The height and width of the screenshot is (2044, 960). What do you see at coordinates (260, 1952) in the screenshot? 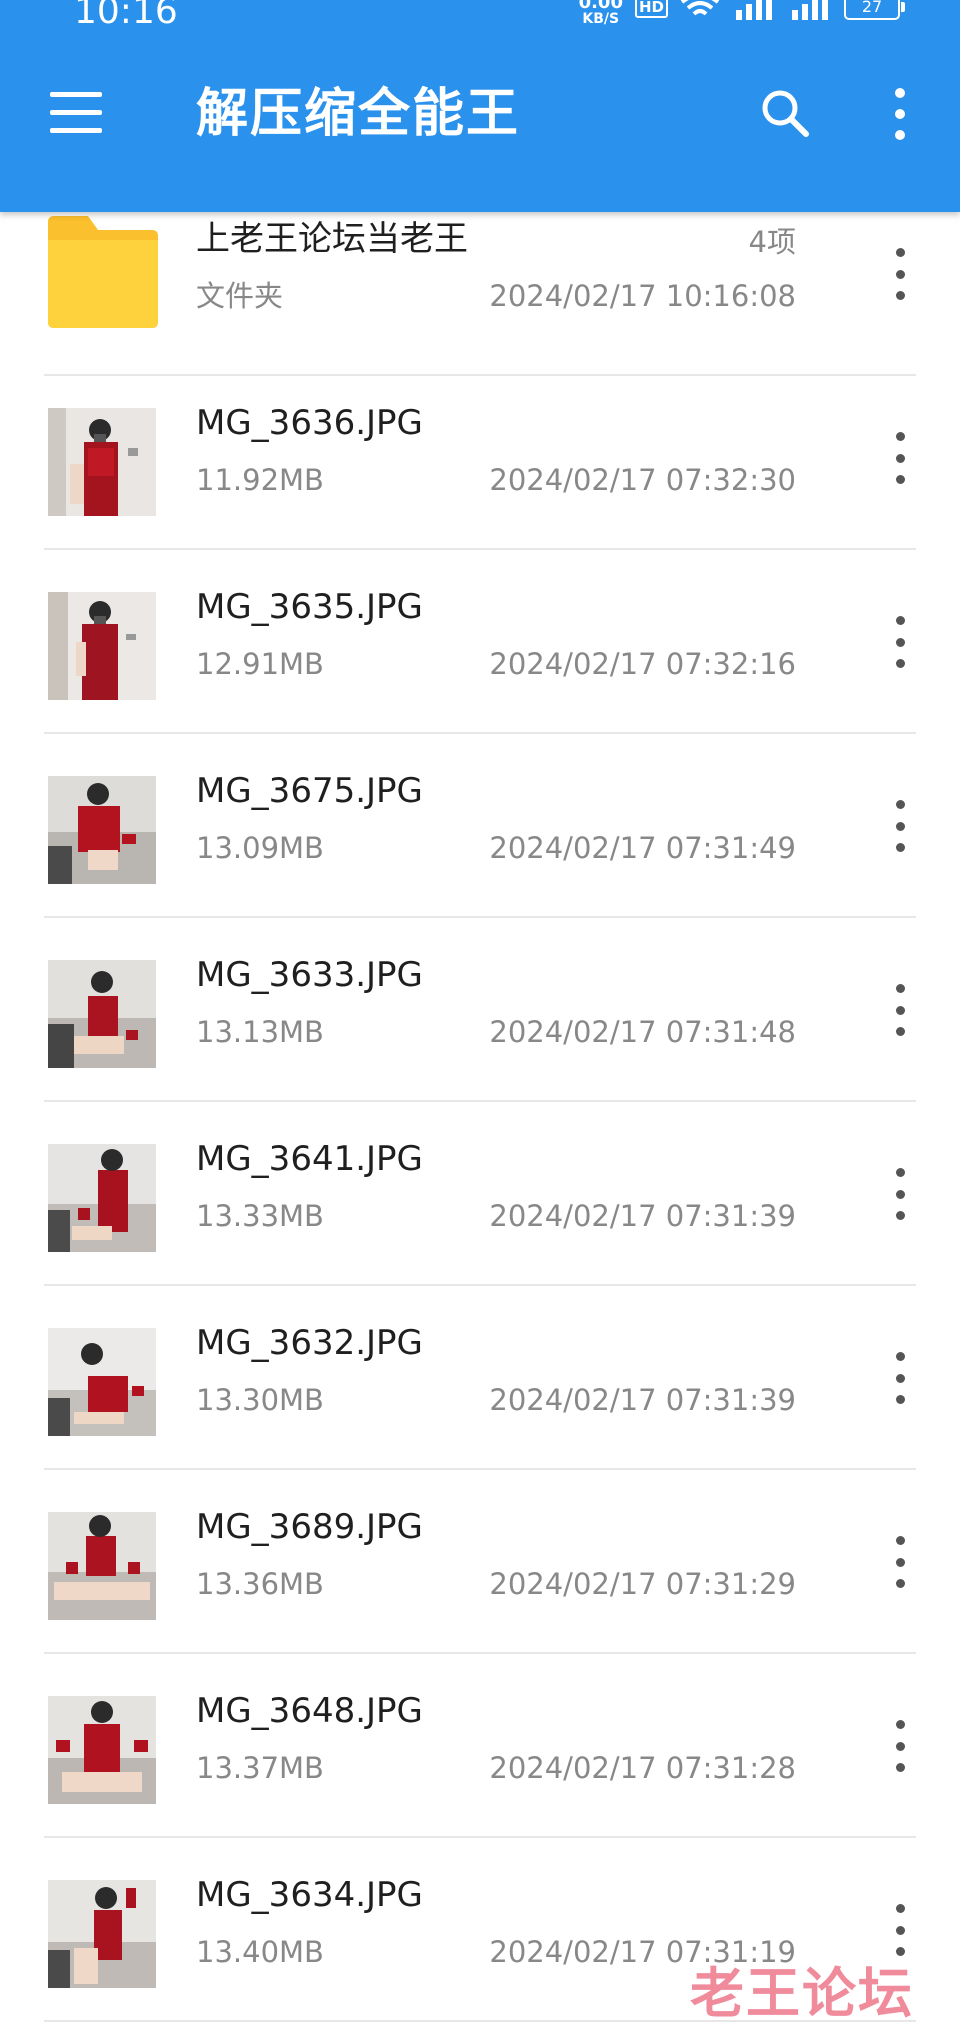
I see `file-size: 13.40MB` at bounding box center [260, 1952].